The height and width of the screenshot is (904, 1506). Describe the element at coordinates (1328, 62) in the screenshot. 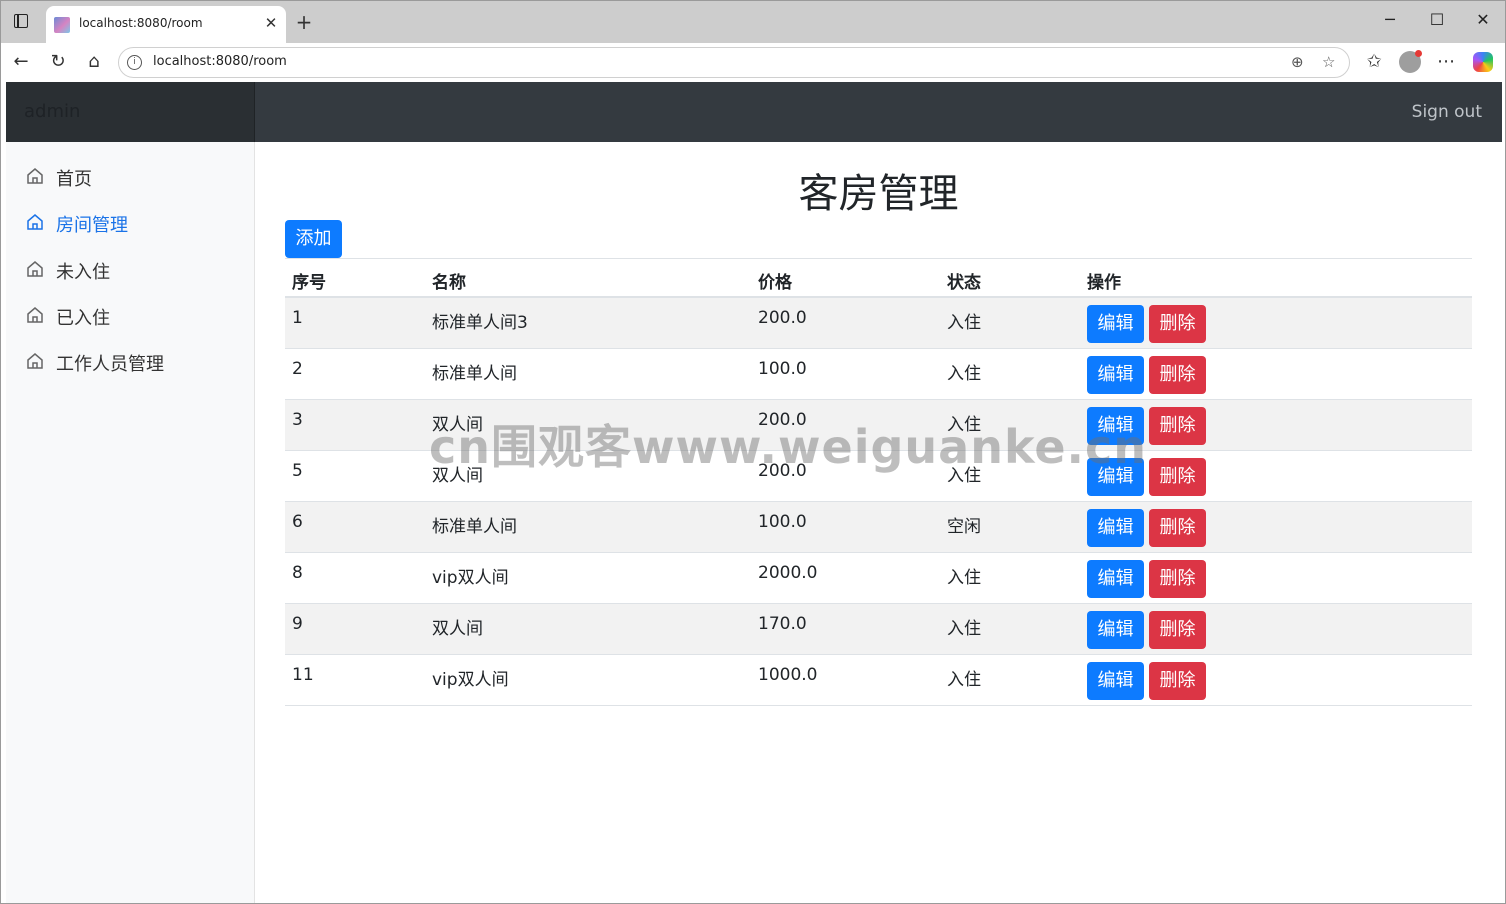

I see `favorite-star-icon: ☆` at that location.